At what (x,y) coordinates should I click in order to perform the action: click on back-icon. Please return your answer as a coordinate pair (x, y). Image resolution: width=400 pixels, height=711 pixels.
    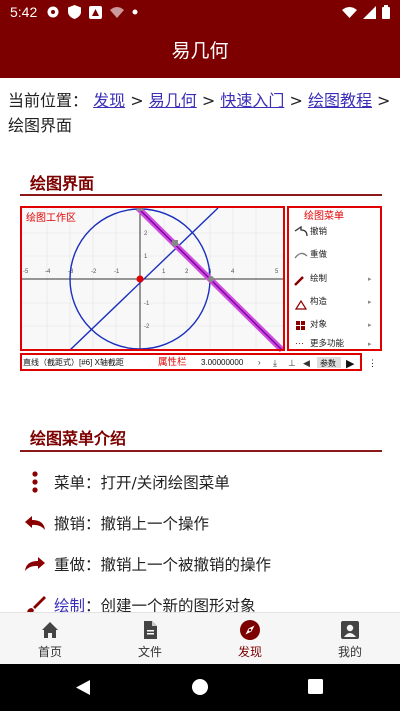
    Looking at the image, I should click on (83, 687).